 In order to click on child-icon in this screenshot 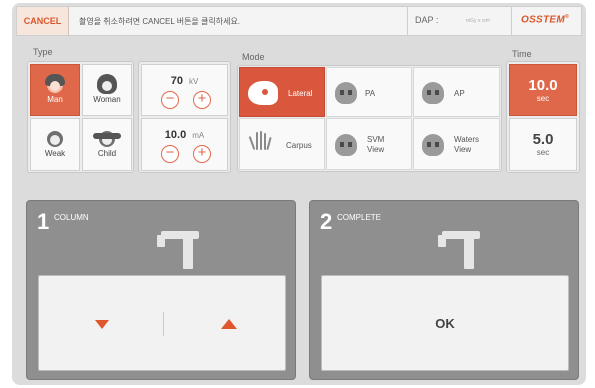, I will do `click(107, 139)`.